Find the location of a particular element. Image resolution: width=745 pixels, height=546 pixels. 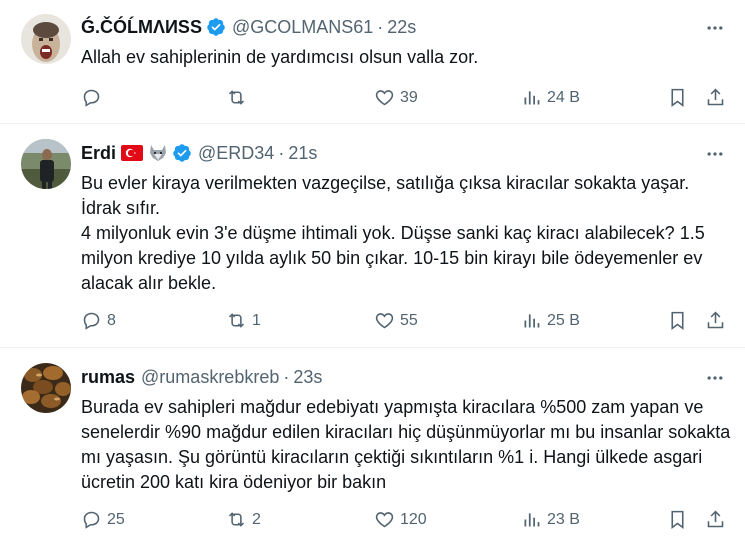

timestamp: 22s is located at coordinates (401, 27).